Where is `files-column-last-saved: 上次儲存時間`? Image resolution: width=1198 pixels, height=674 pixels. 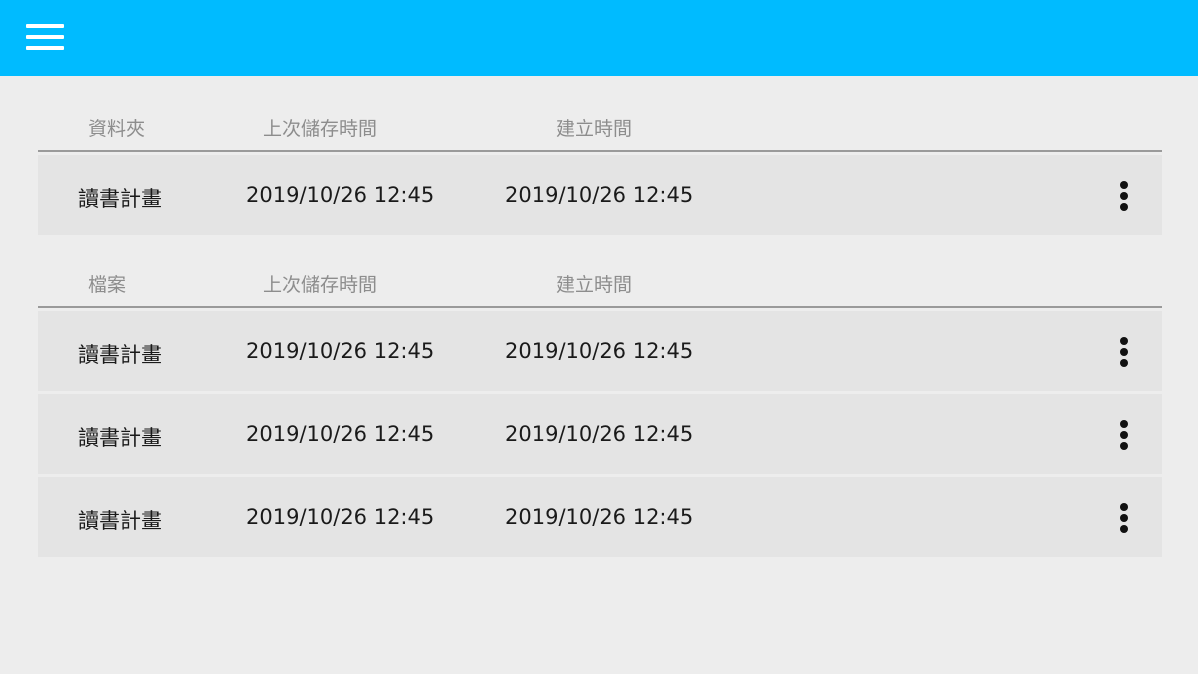
files-column-last-saved: 上次儲存時間 is located at coordinates (320, 283).